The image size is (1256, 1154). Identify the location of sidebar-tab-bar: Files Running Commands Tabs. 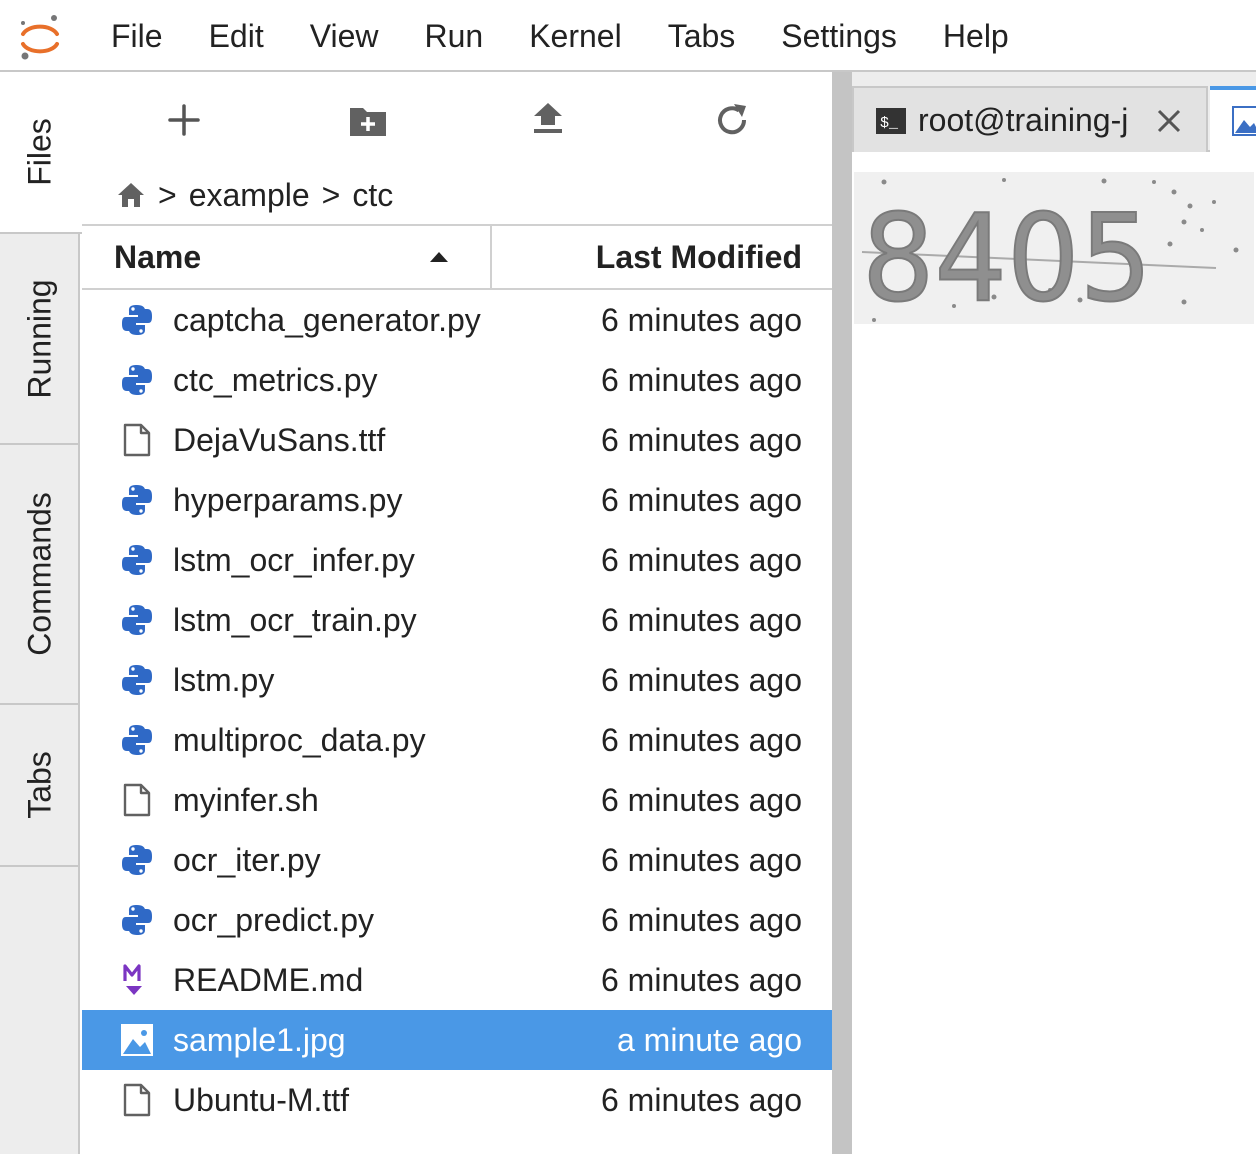
(41, 613).